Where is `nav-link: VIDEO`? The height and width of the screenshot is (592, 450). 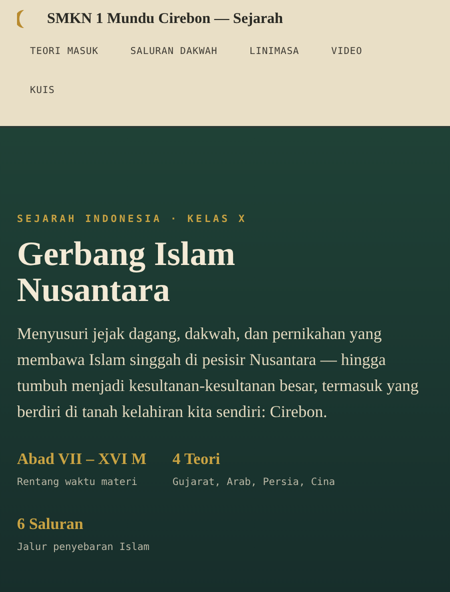
nav-link: VIDEO is located at coordinates (346, 65).